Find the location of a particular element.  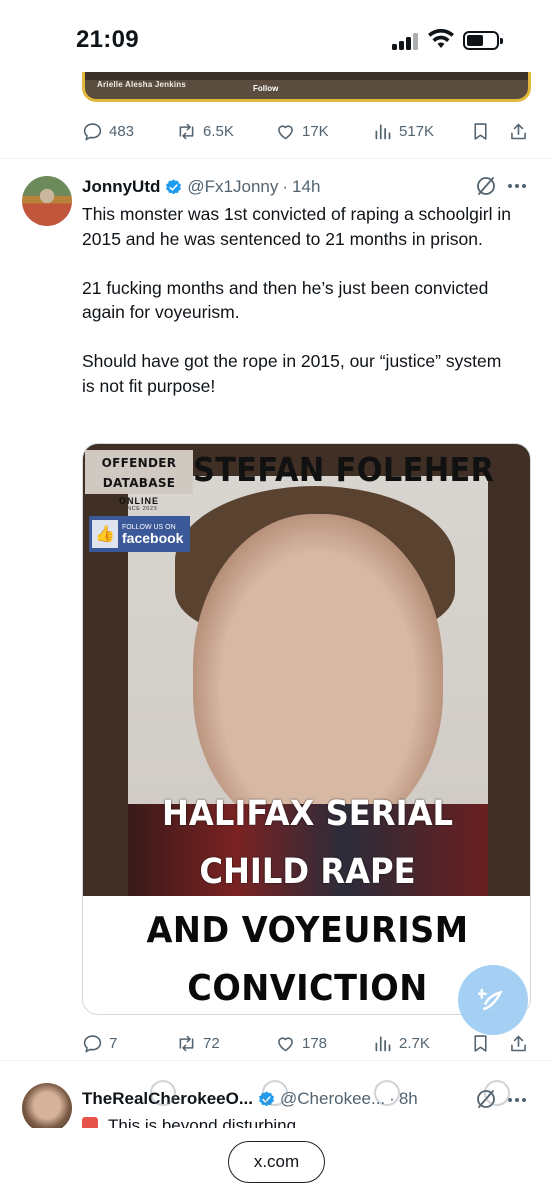

reply-button: 7 is located at coordinates (99, 1043).